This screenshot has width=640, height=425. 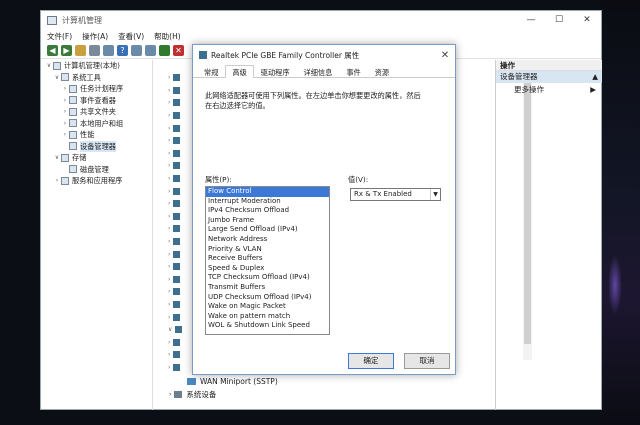 What do you see at coordinates (427, 361) in the screenshot?
I see `cancel-button: 取消` at bounding box center [427, 361].